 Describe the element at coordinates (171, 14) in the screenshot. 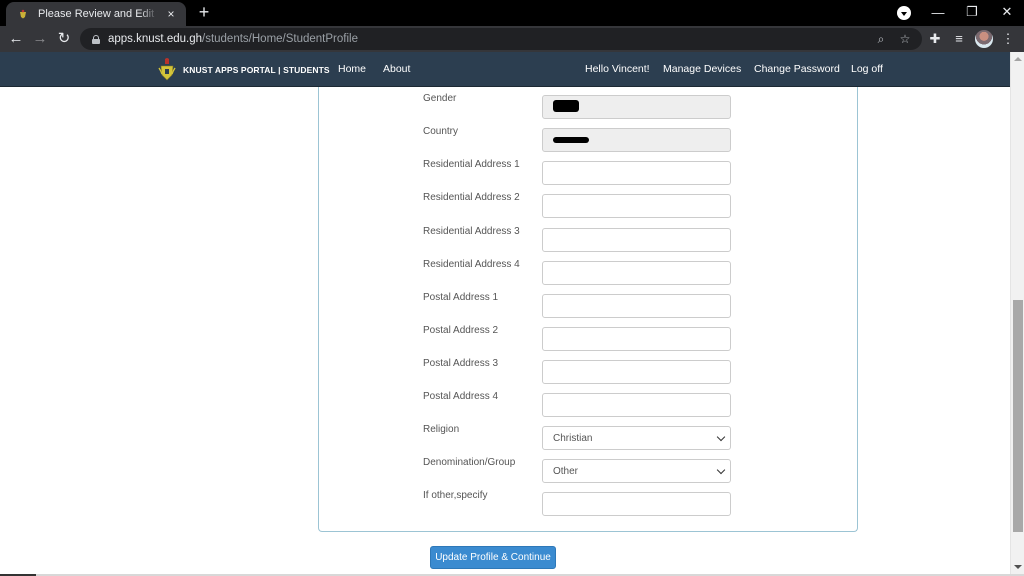

I see `tab-close-icon: ×` at that location.